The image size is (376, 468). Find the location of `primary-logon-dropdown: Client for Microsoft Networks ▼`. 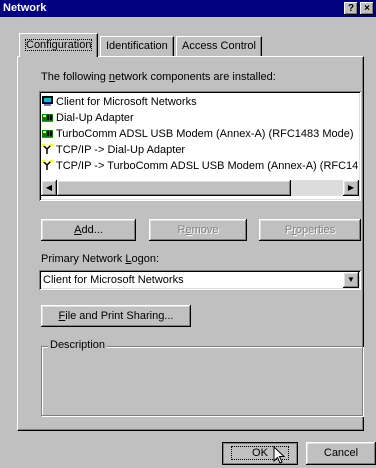

primary-logon-dropdown: Client for Microsoft Networks ▼ is located at coordinates (200, 280).